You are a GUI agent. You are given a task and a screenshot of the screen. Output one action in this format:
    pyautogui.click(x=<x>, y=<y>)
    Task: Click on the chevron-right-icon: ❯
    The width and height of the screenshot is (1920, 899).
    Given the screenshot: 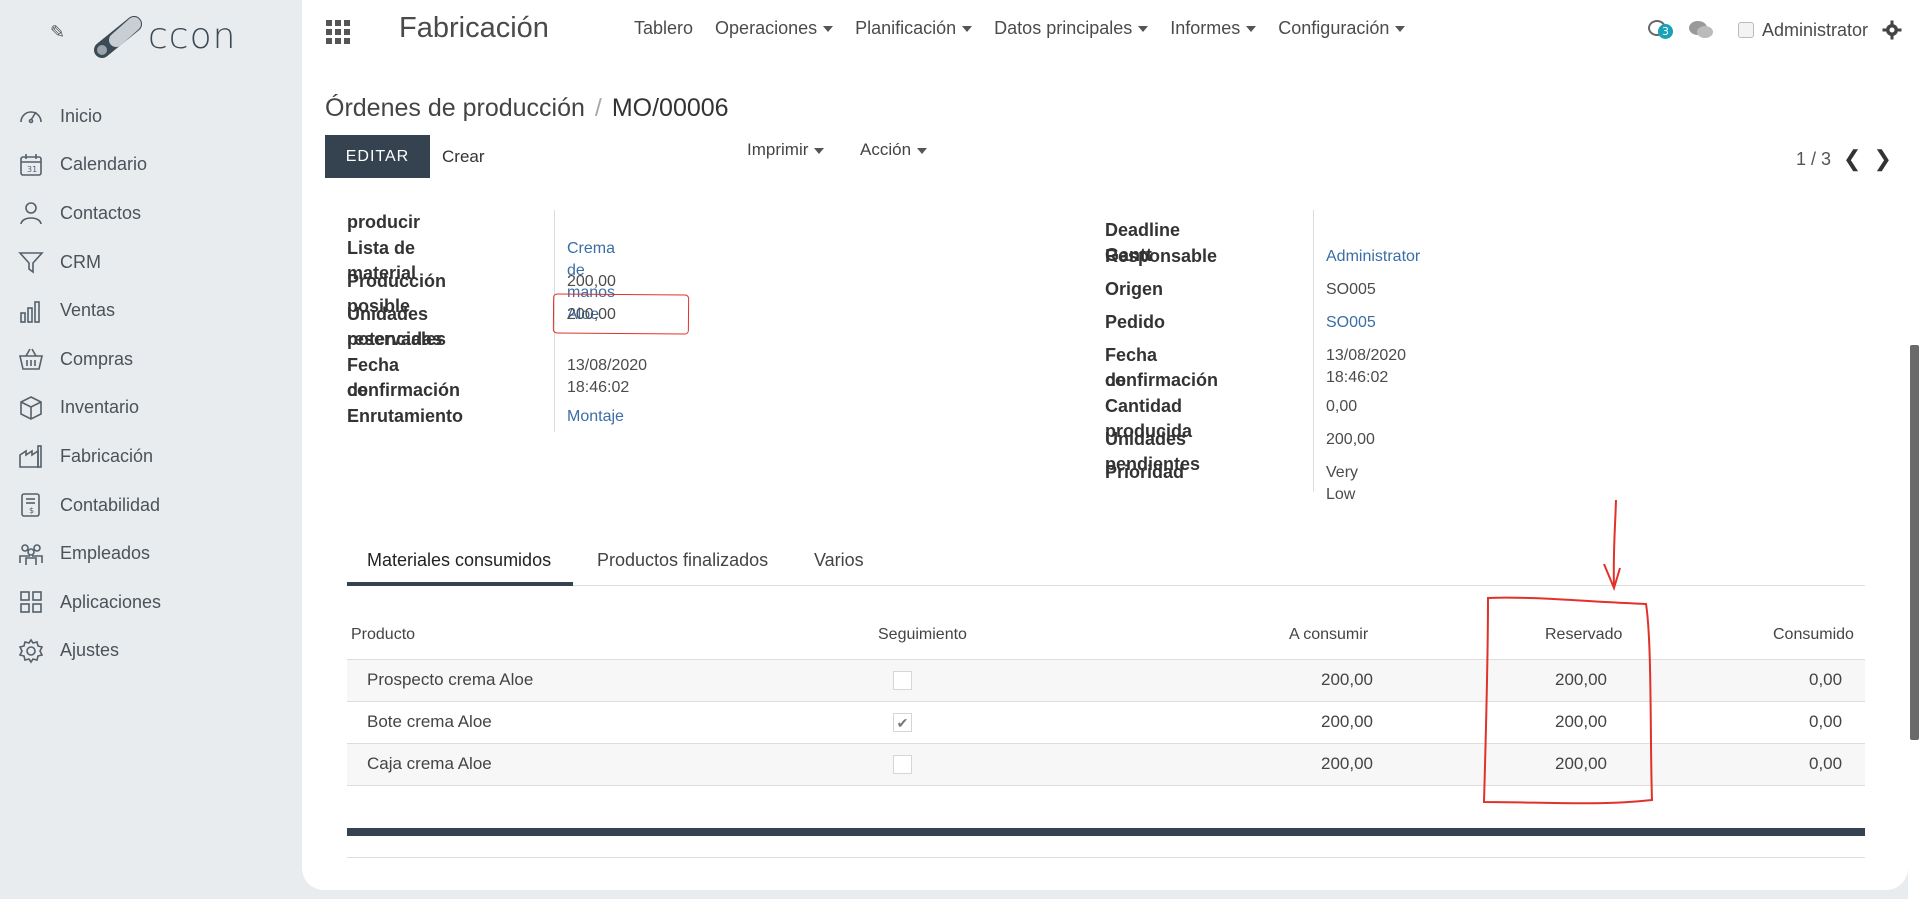 What is the action you would take?
    pyautogui.click(x=1882, y=159)
    